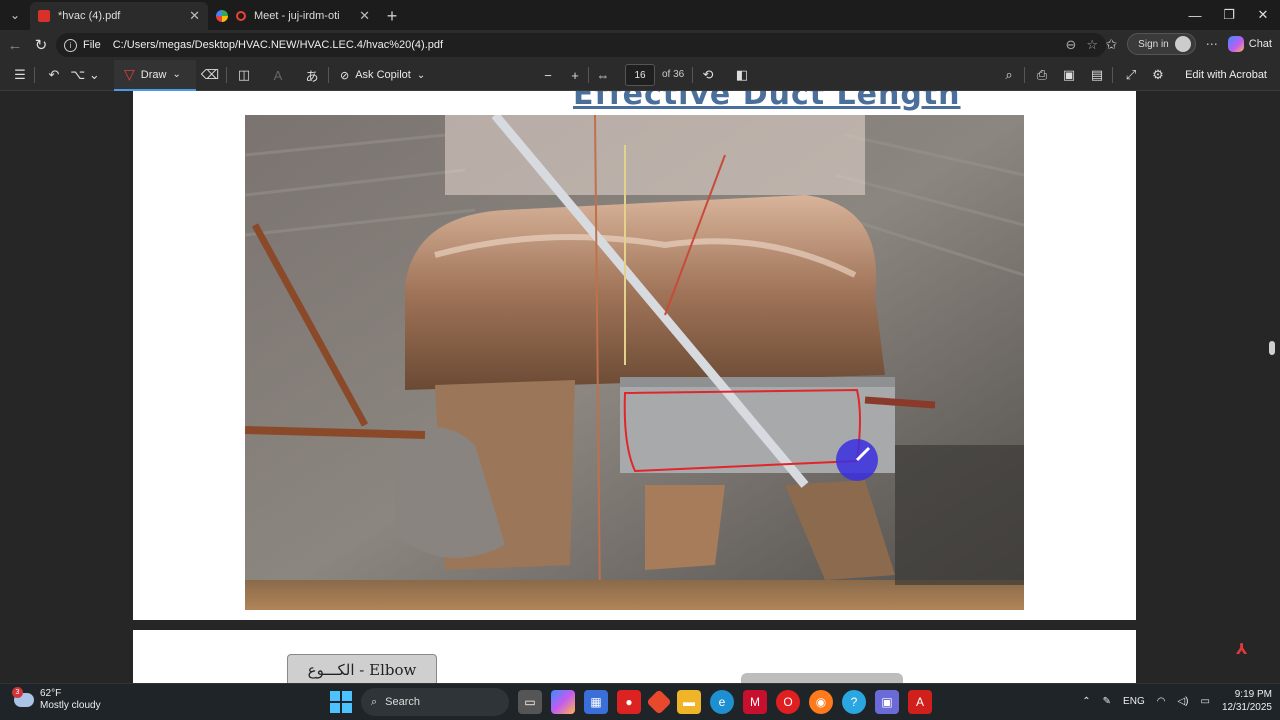 The image size is (1280, 720). Describe the element at coordinates (788, 702) in the screenshot. I see `opera-icon: O` at that location.